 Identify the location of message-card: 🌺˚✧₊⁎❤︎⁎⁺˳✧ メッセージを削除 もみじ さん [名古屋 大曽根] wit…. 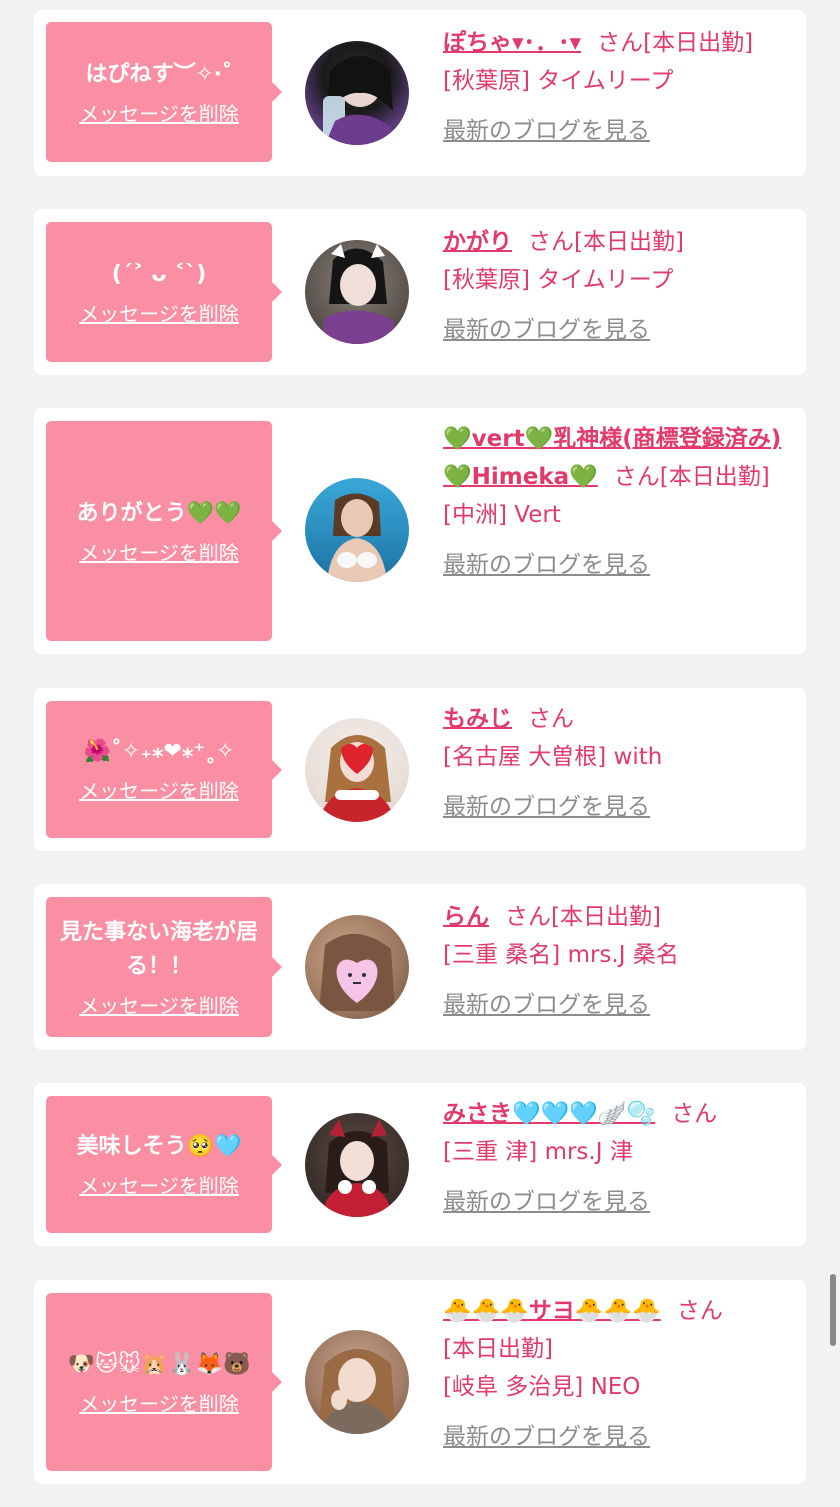
(420, 769).